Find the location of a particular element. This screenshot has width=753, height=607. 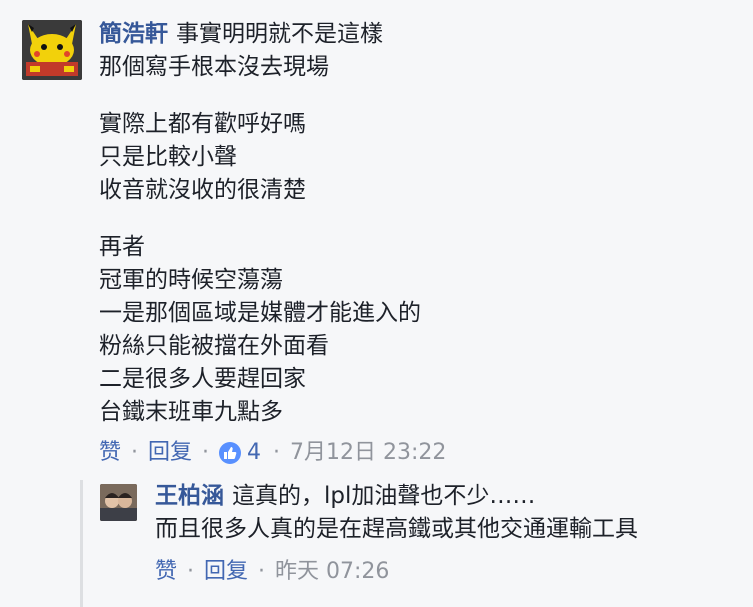

comment-timestamp: 7月12日 23:22 is located at coordinates (368, 453).